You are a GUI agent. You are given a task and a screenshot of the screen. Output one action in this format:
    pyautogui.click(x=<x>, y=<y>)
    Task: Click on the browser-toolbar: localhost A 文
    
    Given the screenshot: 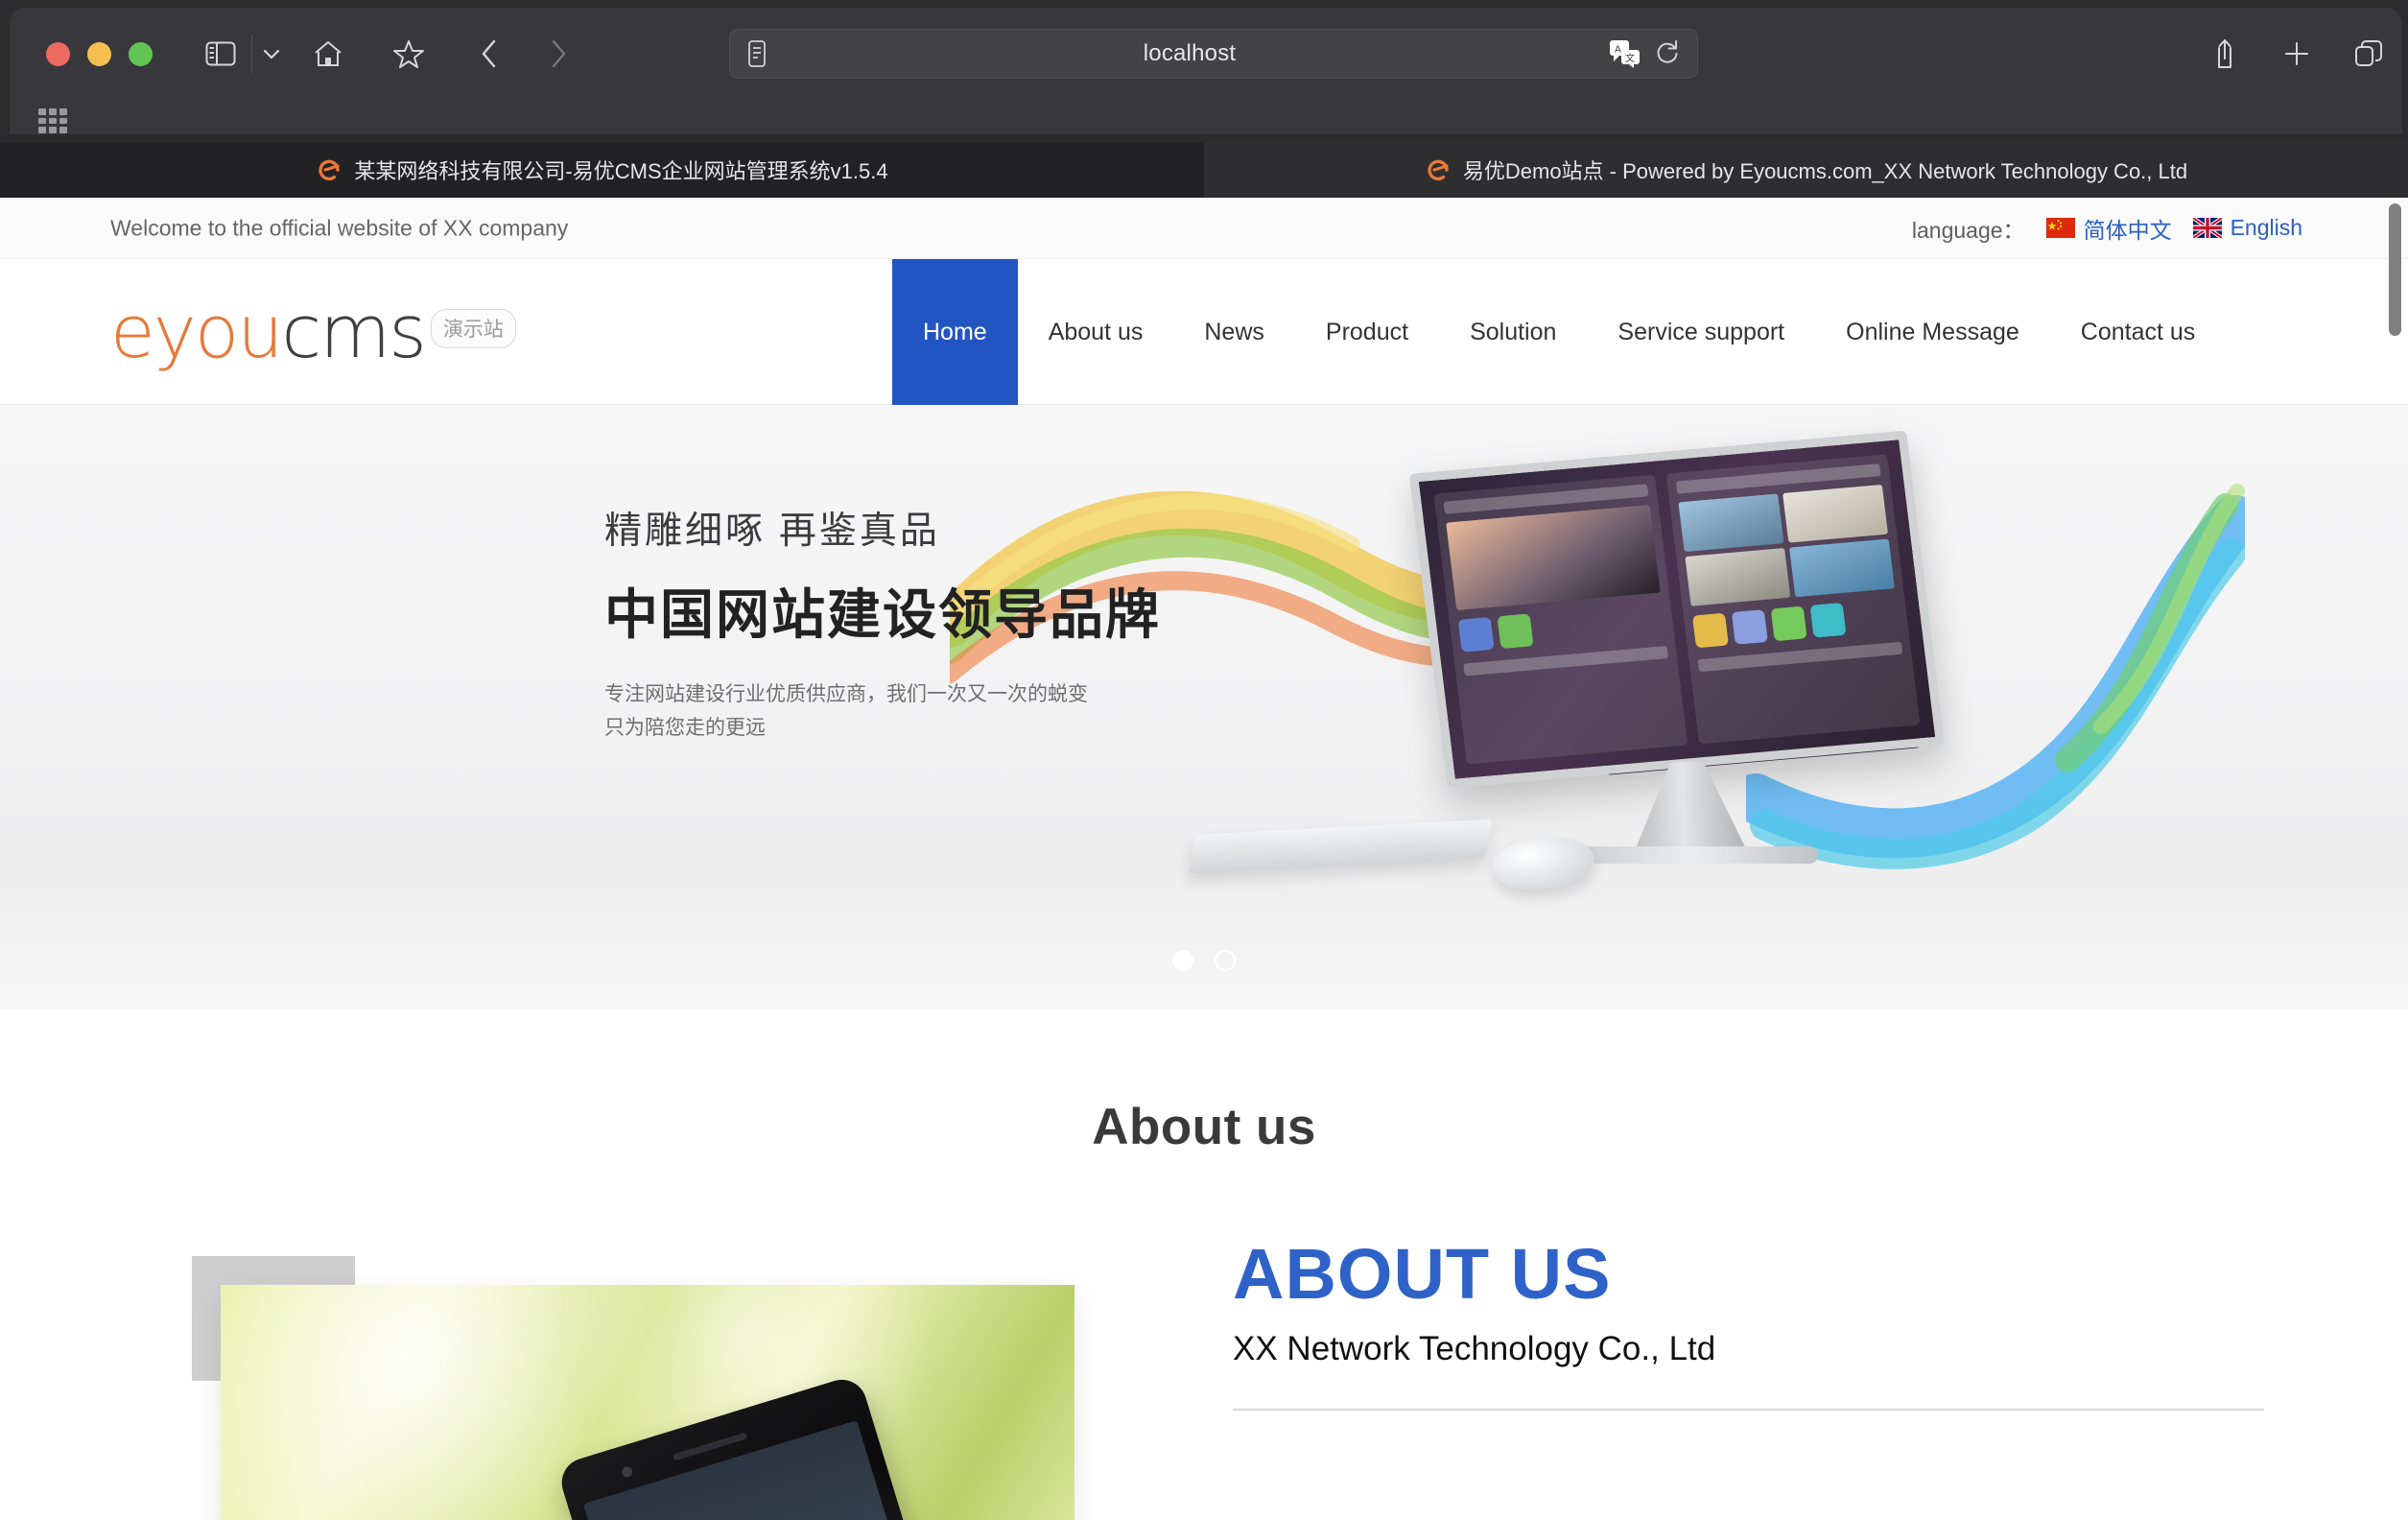 What is the action you would take?
    pyautogui.click(x=1206, y=71)
    